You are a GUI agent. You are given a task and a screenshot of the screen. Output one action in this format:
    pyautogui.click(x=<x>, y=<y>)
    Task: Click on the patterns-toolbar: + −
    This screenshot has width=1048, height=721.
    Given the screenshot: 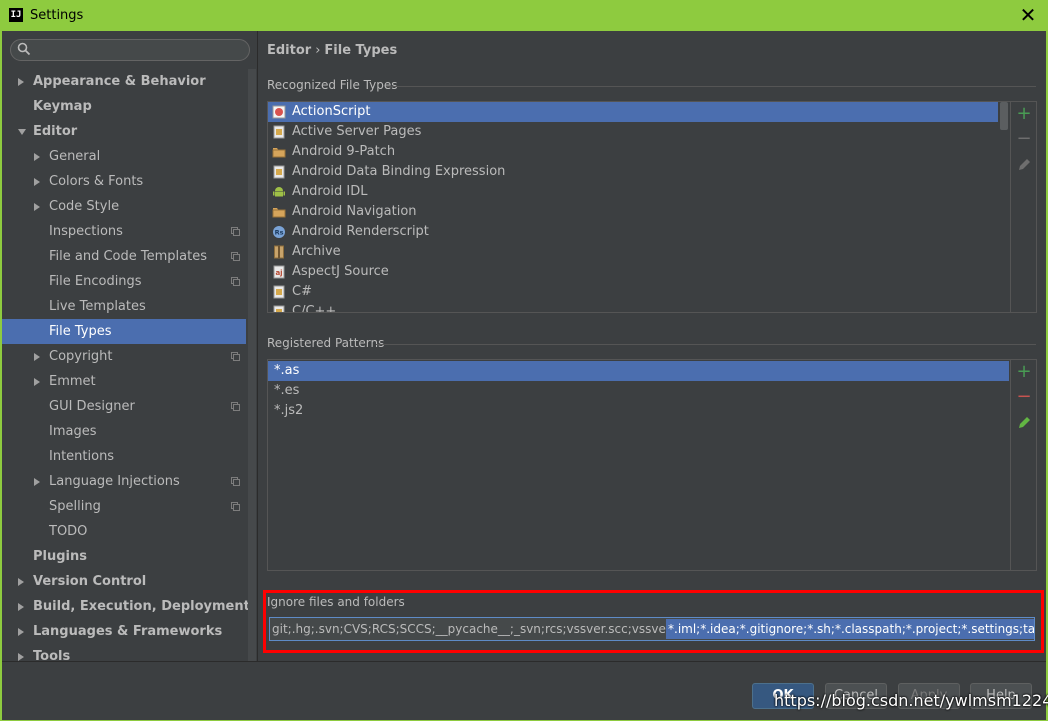 What is the action you would take?
    pyautogui.click(x=1023, y=465)
    